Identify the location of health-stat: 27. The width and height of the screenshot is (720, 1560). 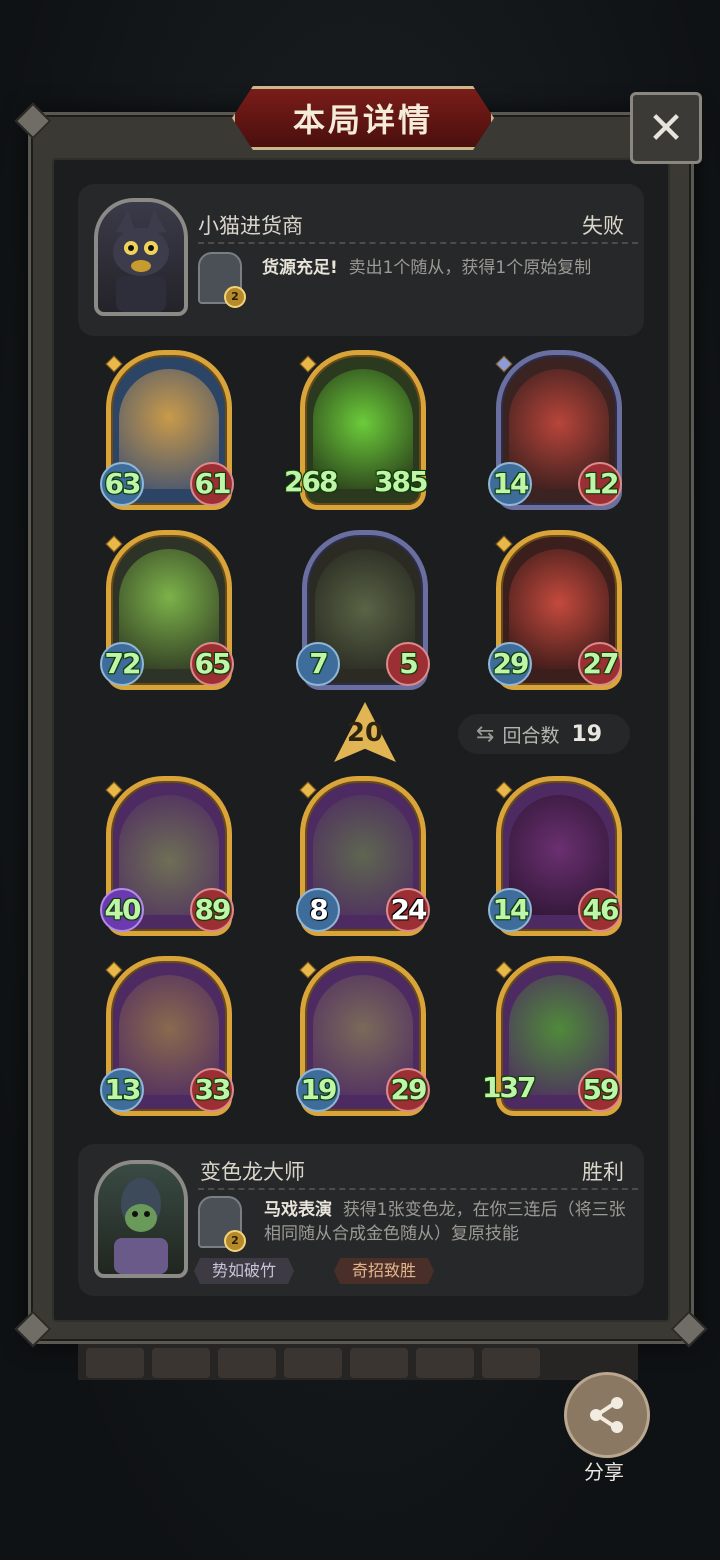
(600, 664).